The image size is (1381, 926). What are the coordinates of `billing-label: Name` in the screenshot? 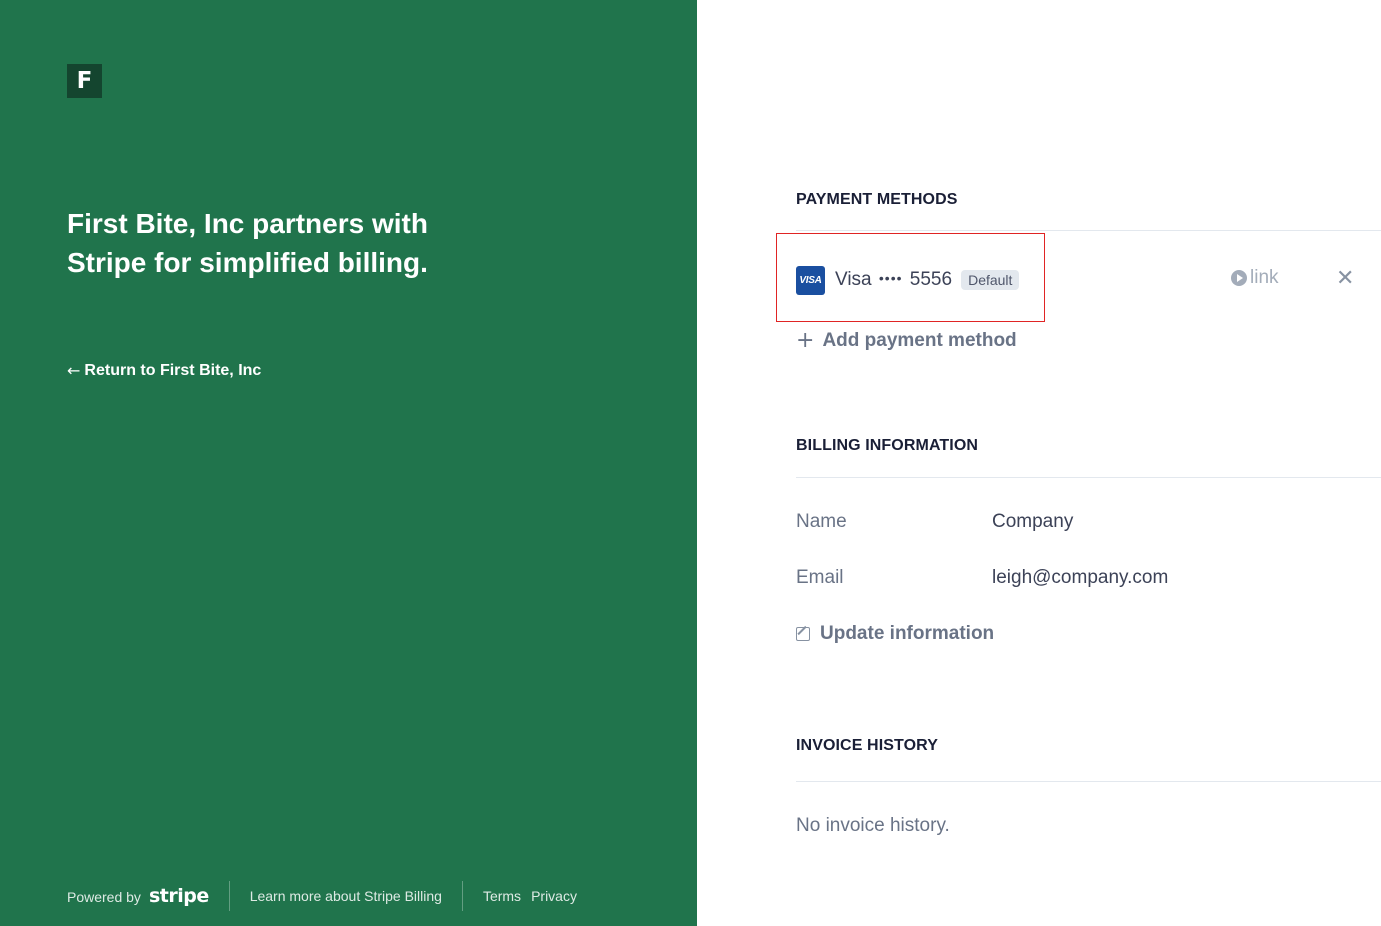 It's located at (821, 521).